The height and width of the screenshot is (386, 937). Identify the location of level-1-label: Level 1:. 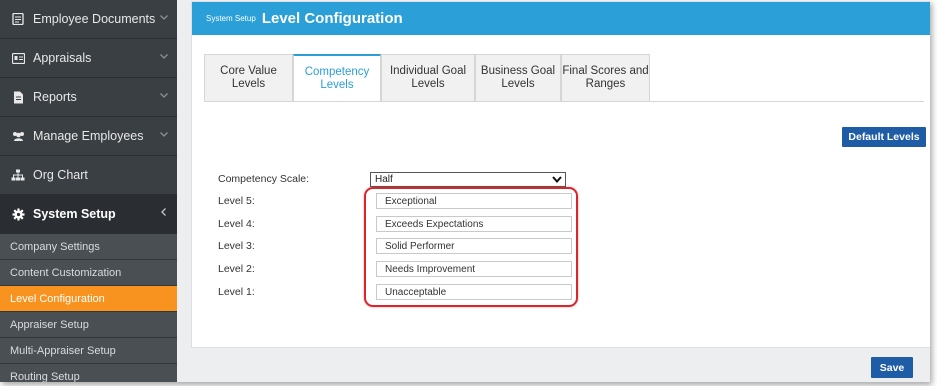
(236, 292).